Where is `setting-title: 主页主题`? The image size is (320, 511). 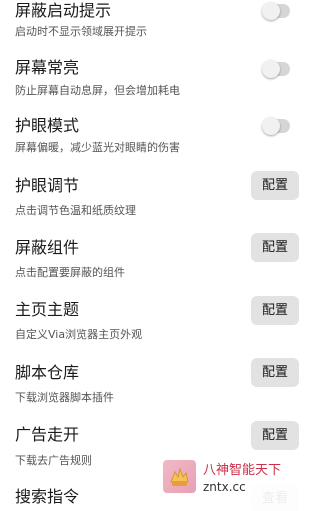 setting-title: 主页主题 is located at coordinates (47, 309).